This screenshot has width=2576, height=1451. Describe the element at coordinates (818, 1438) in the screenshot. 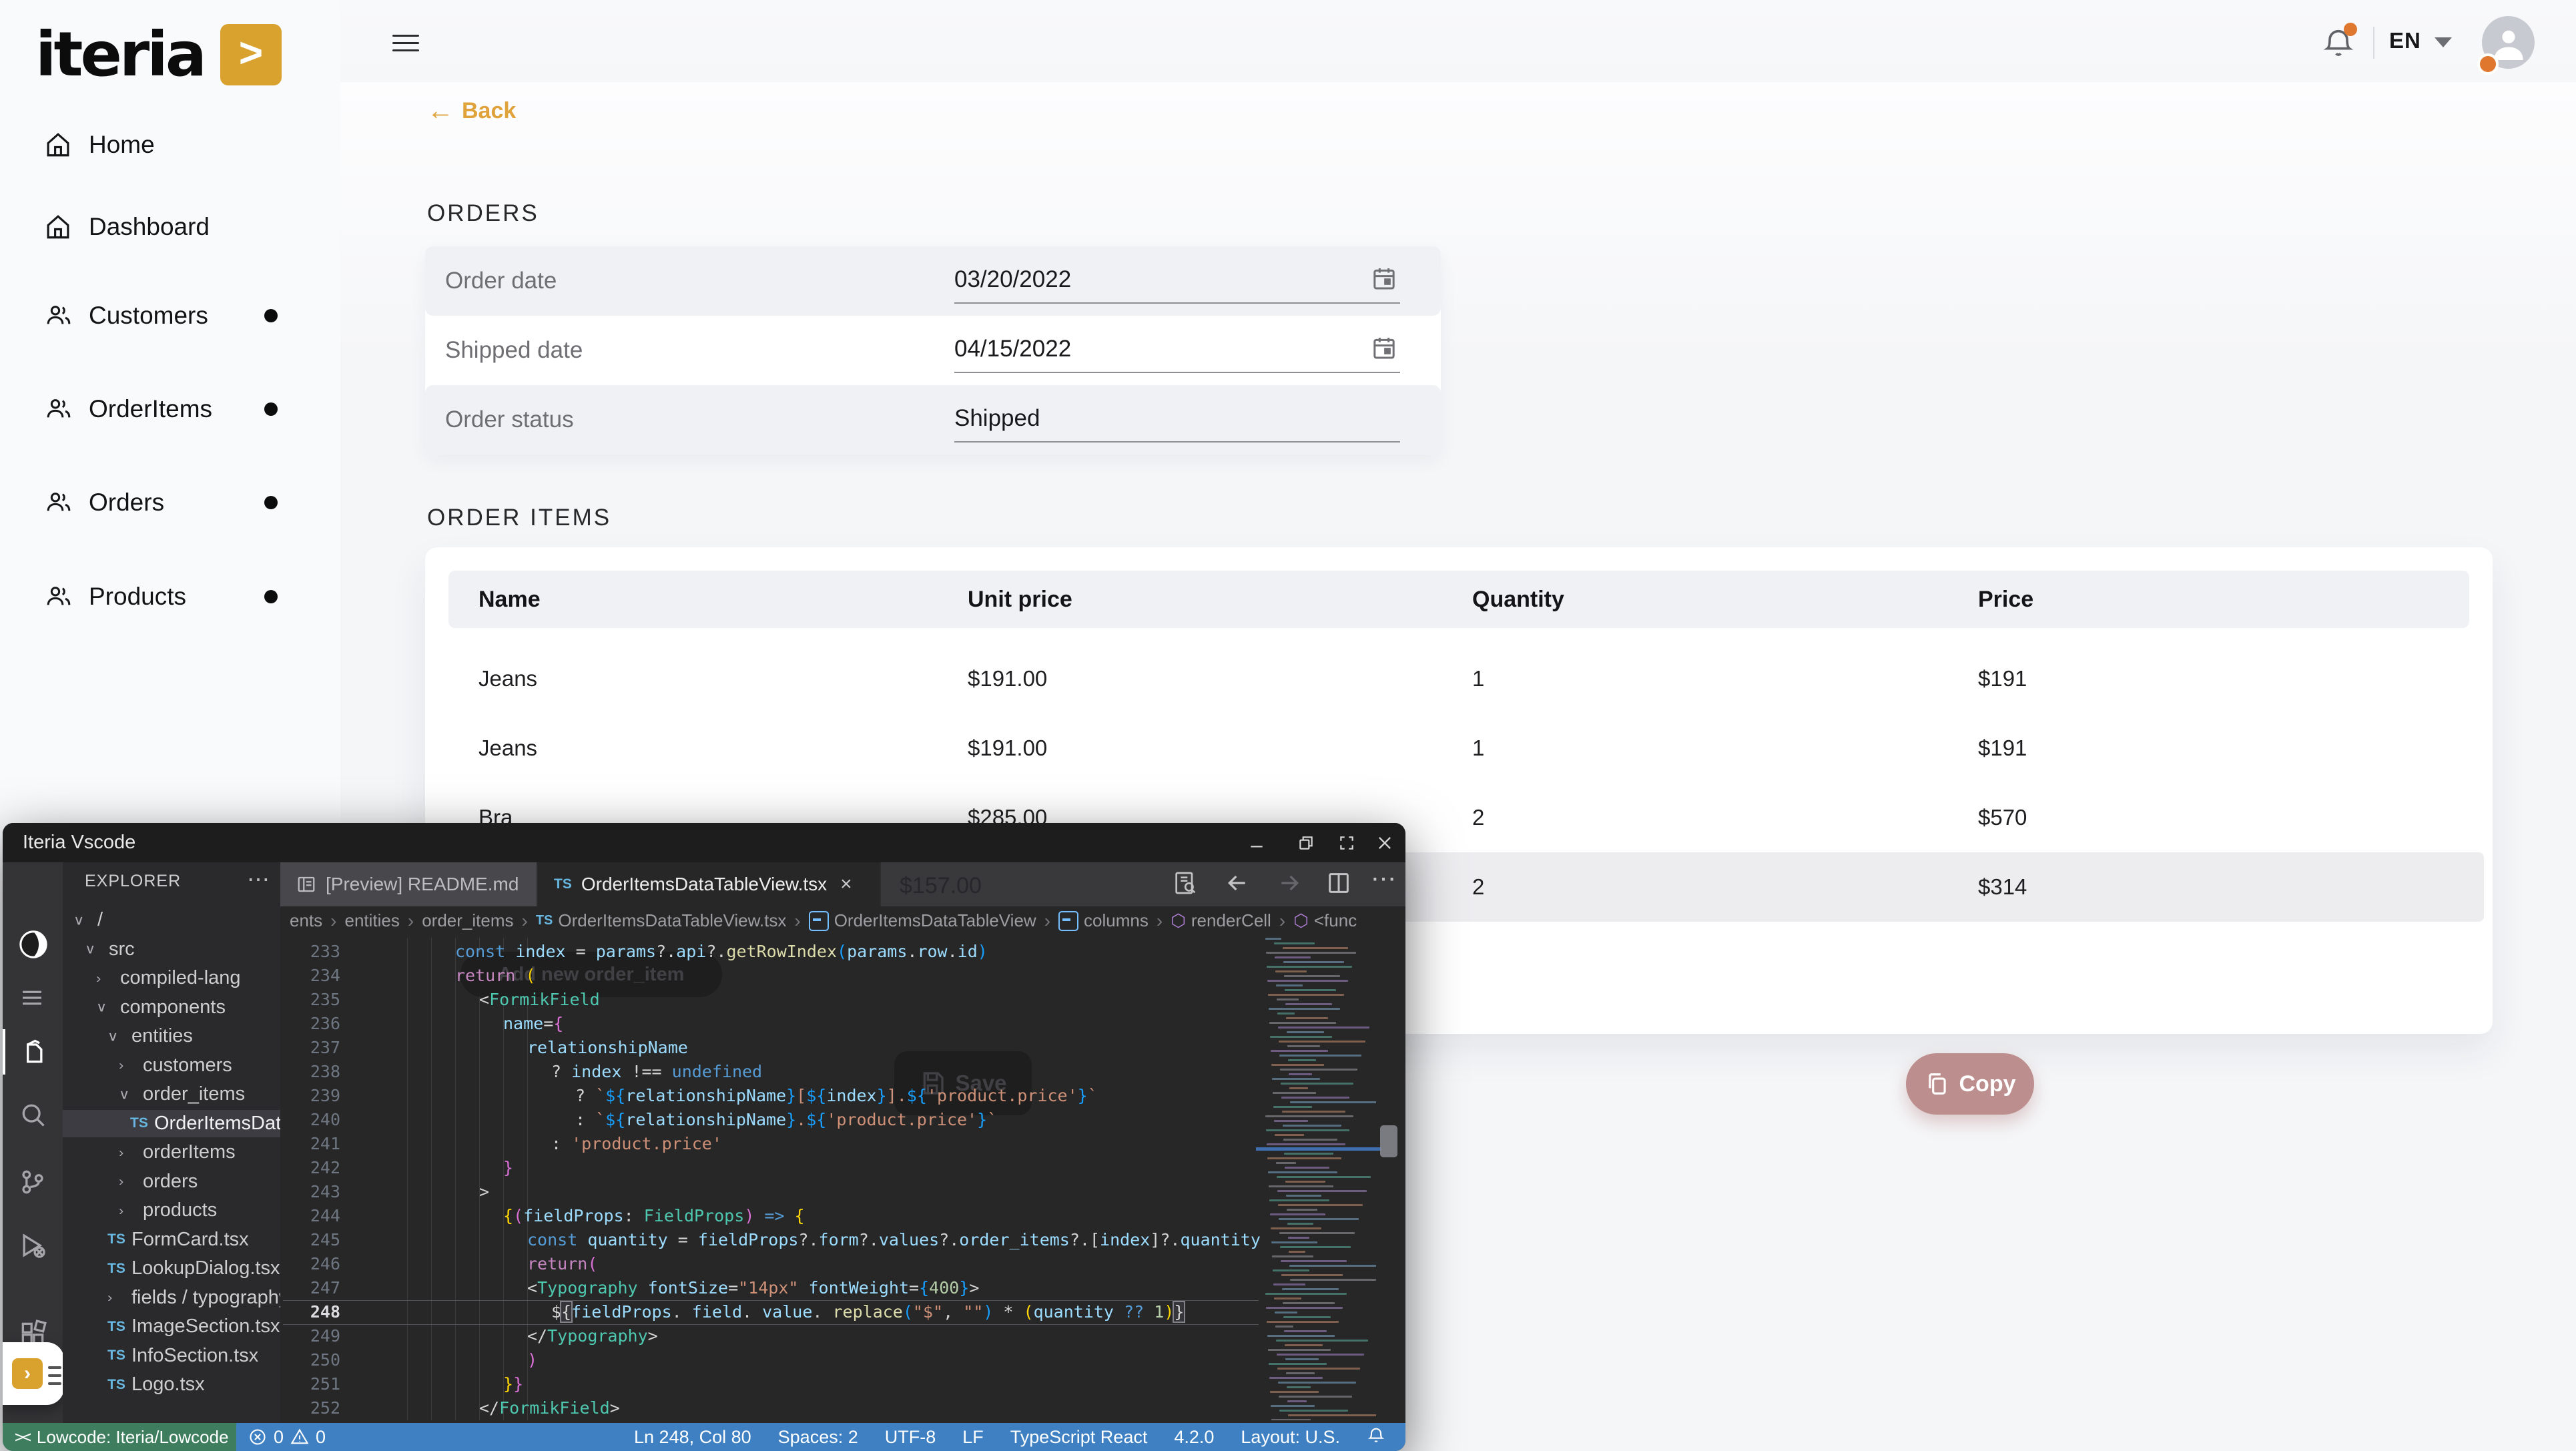

I see `status-item: Spaces: 2` at that location.